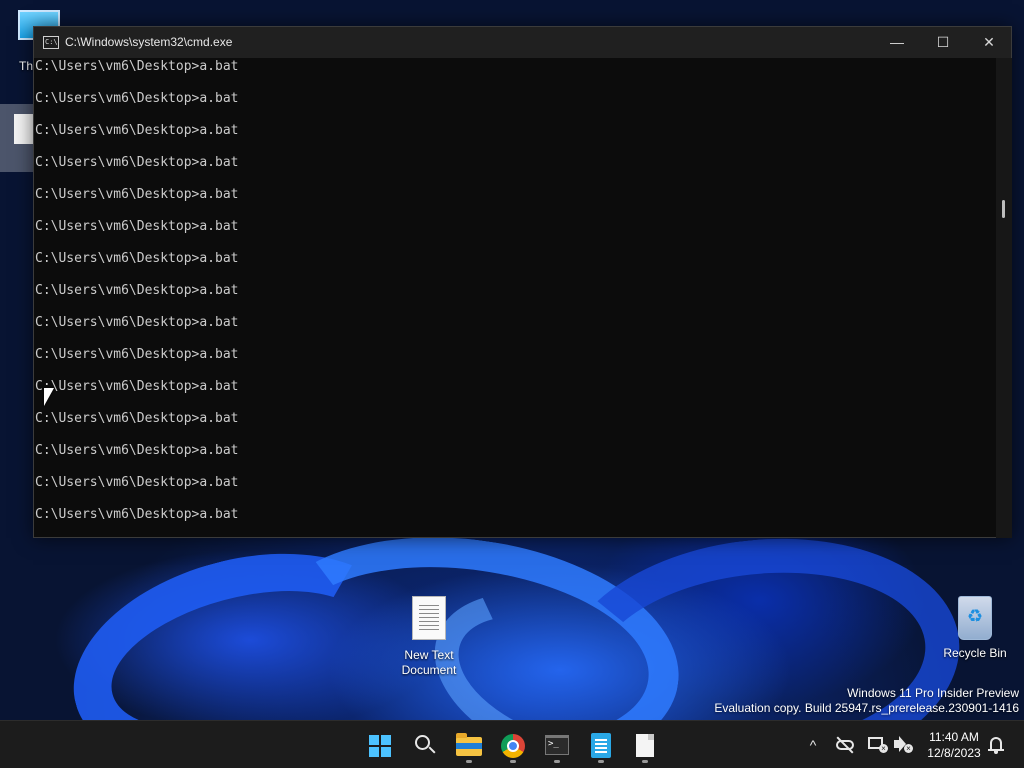 This screenshot has width=1024, height=768. Describe the element at coordinates (1004, 298) in the screenshot. I see `vertical-scrollbar` at that location.